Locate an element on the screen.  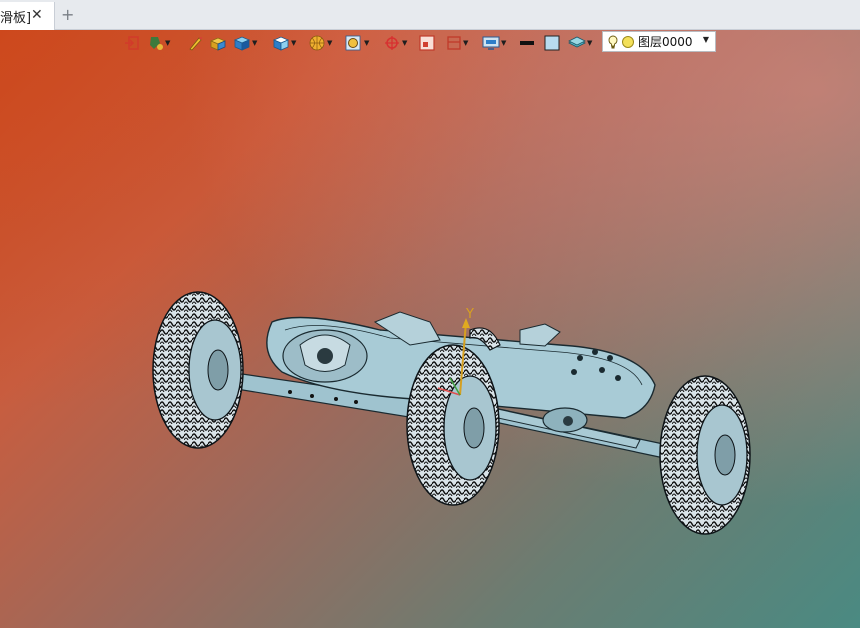
layer-stack-button: ▼ is located at coordinates (580, 43).